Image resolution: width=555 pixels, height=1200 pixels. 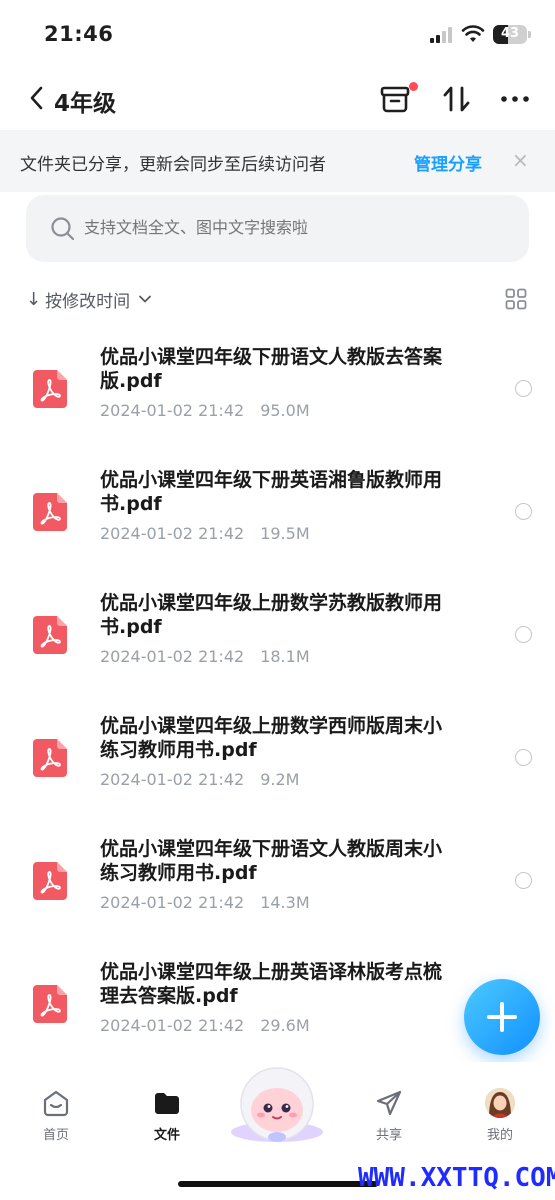 I want to click on file-meta: 2024-01-02 21:42 9.2M, so click(x=199, y=779).